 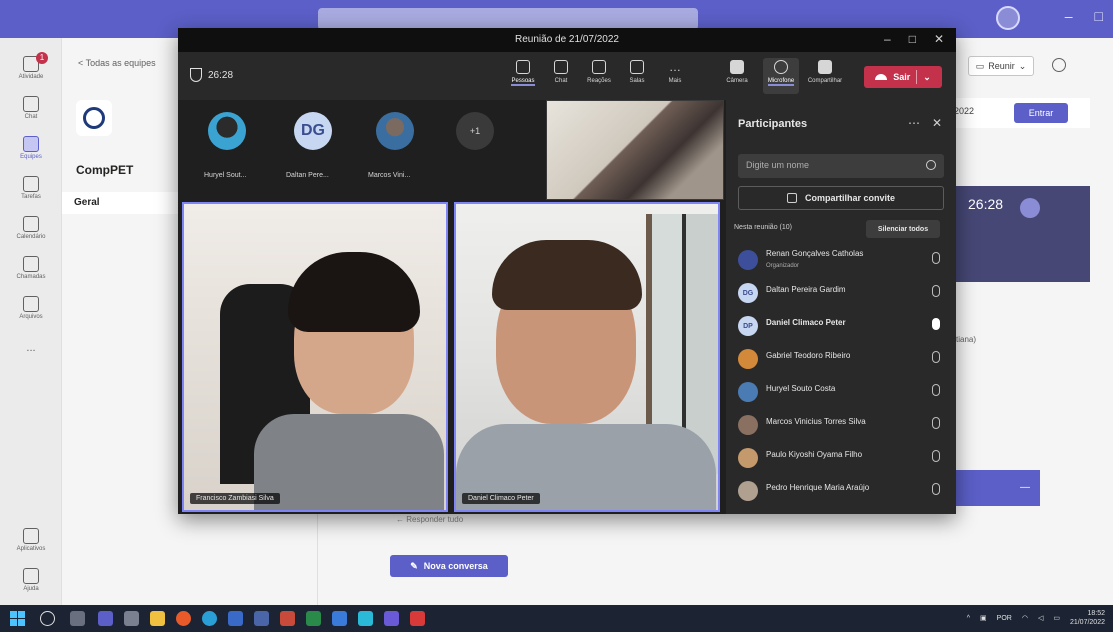 What do you see at coordinates (936, 324) in the screenshot?
I see `microphone-icon` at bounding box center [936, 324].